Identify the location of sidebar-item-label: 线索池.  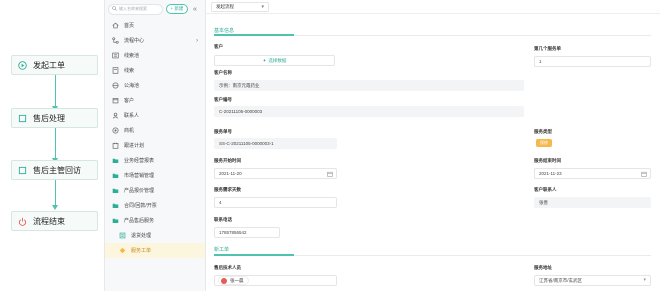
(132, 56).